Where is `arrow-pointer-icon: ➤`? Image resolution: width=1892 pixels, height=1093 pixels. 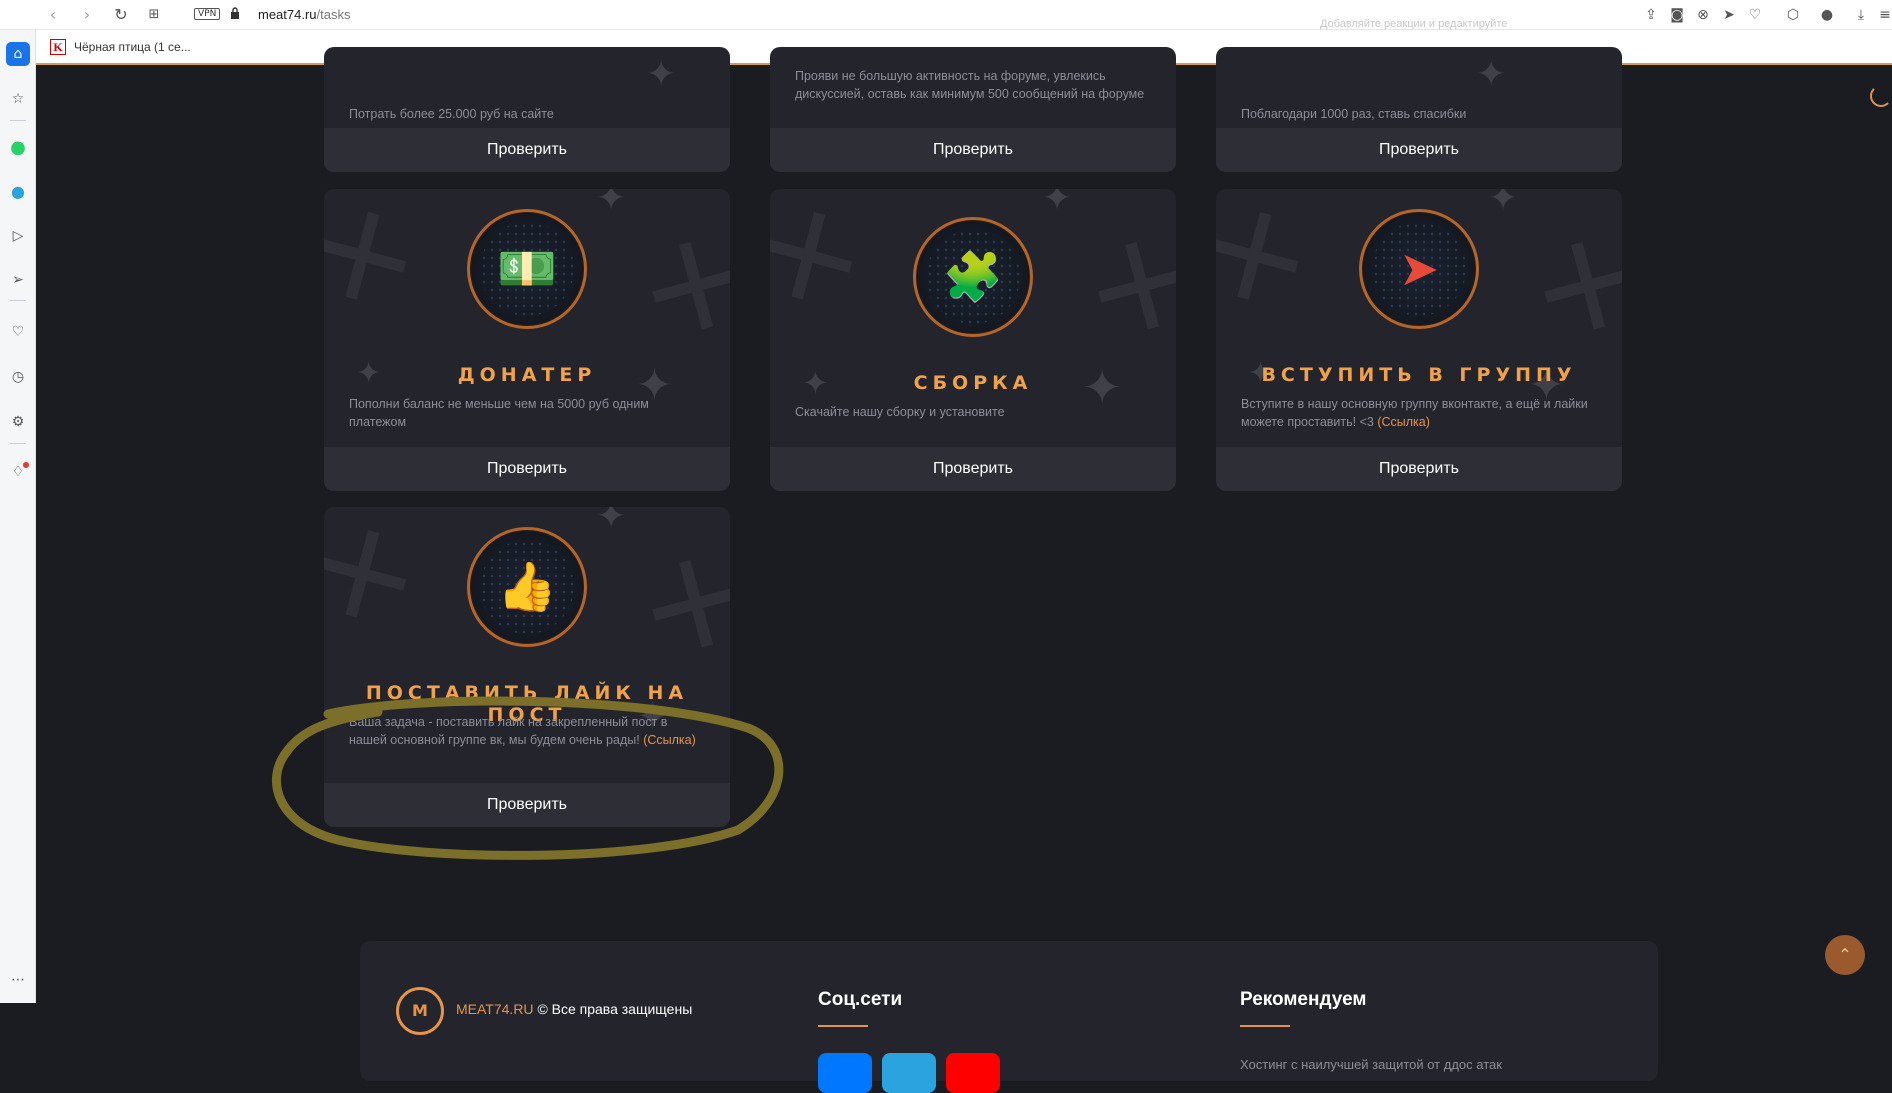
arrow-pointer-icon: ➤ is located at coordinates (1419, 269).